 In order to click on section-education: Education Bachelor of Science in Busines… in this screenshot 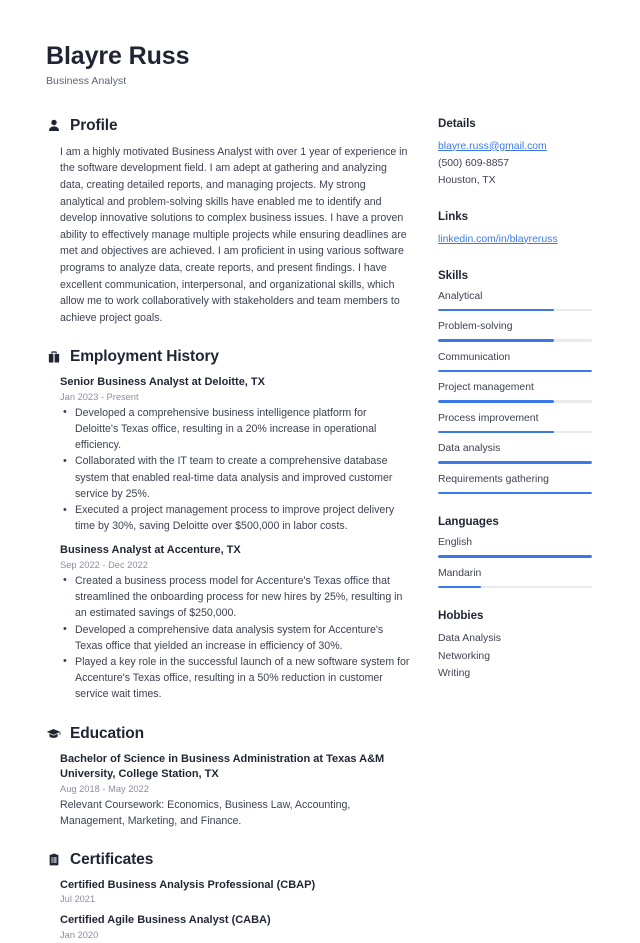, I will do `click(228, 777)`.